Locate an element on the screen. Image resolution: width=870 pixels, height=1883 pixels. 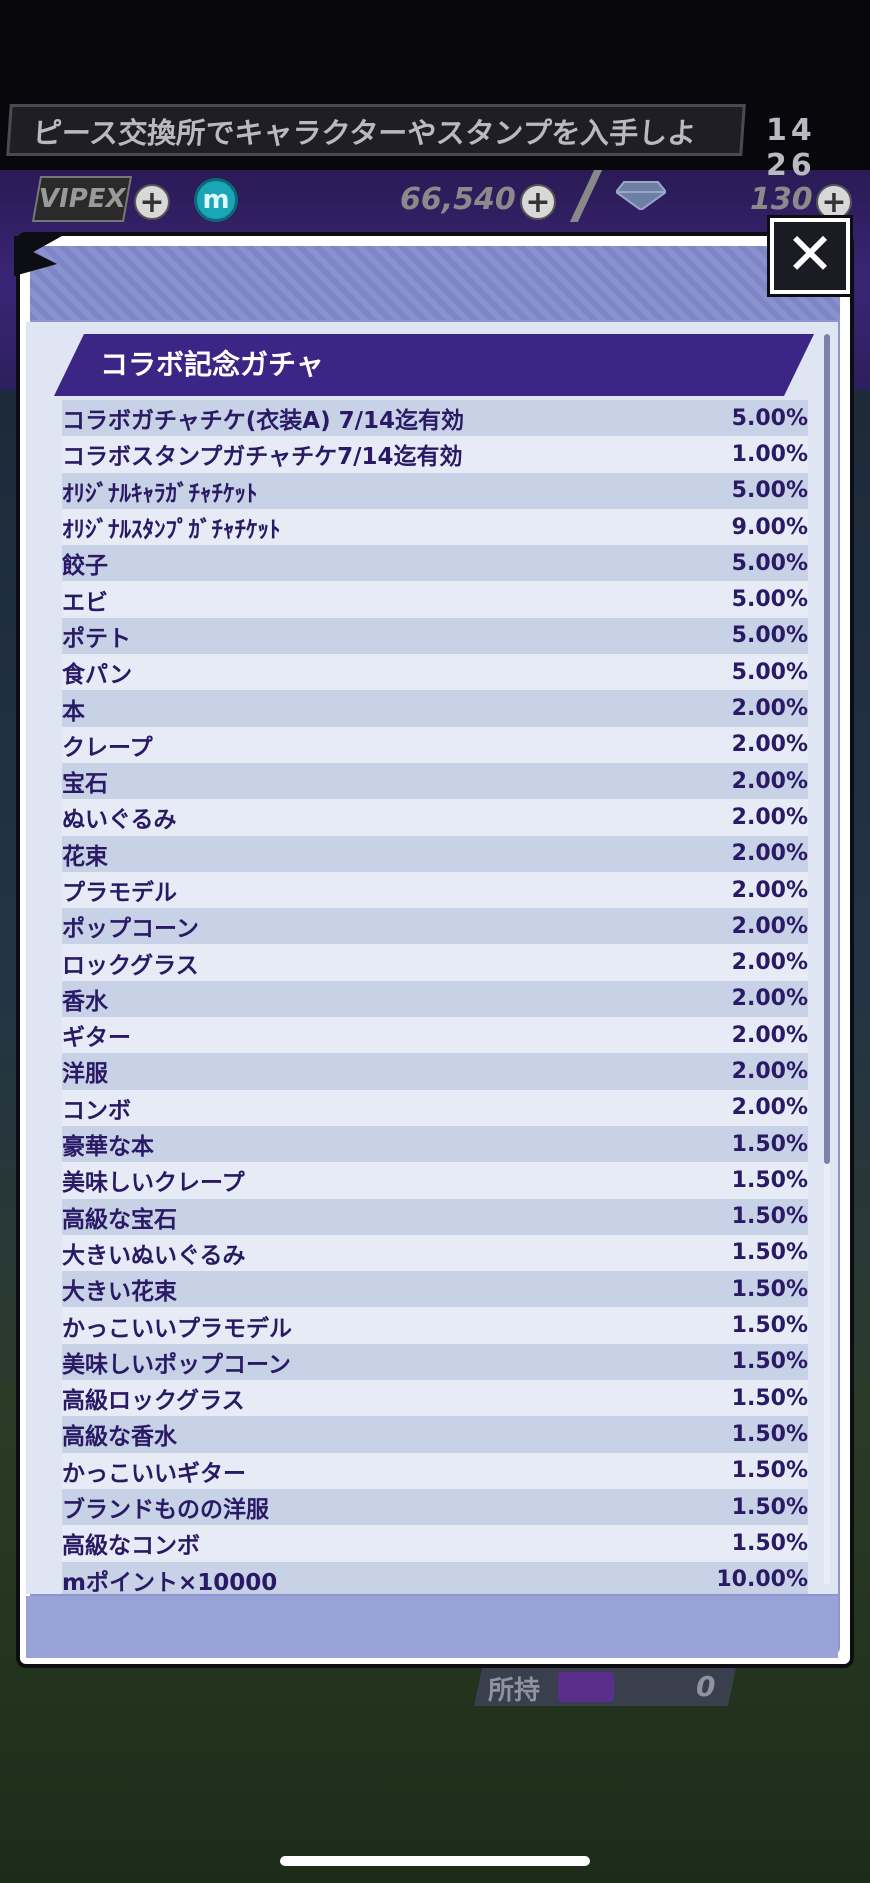
item-rate: 10.00% is located at coordinates (762, 1580).